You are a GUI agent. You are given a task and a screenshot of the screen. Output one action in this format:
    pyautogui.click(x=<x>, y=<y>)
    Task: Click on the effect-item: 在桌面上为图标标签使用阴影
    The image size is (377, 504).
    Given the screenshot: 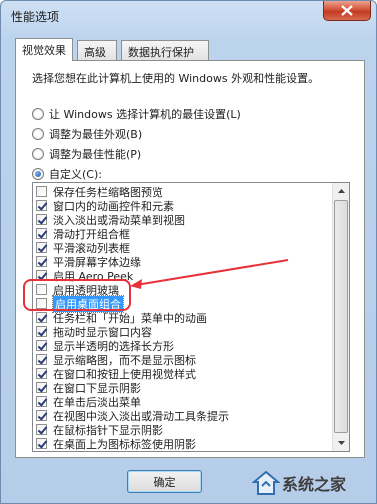 What is the action you would take?
    pyautogui.click(x=116, y=443)
    